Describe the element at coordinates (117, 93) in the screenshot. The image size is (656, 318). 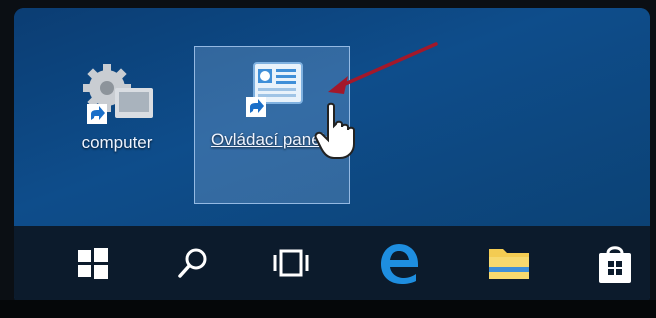
I see `computer-shortcut-icon` at that location.